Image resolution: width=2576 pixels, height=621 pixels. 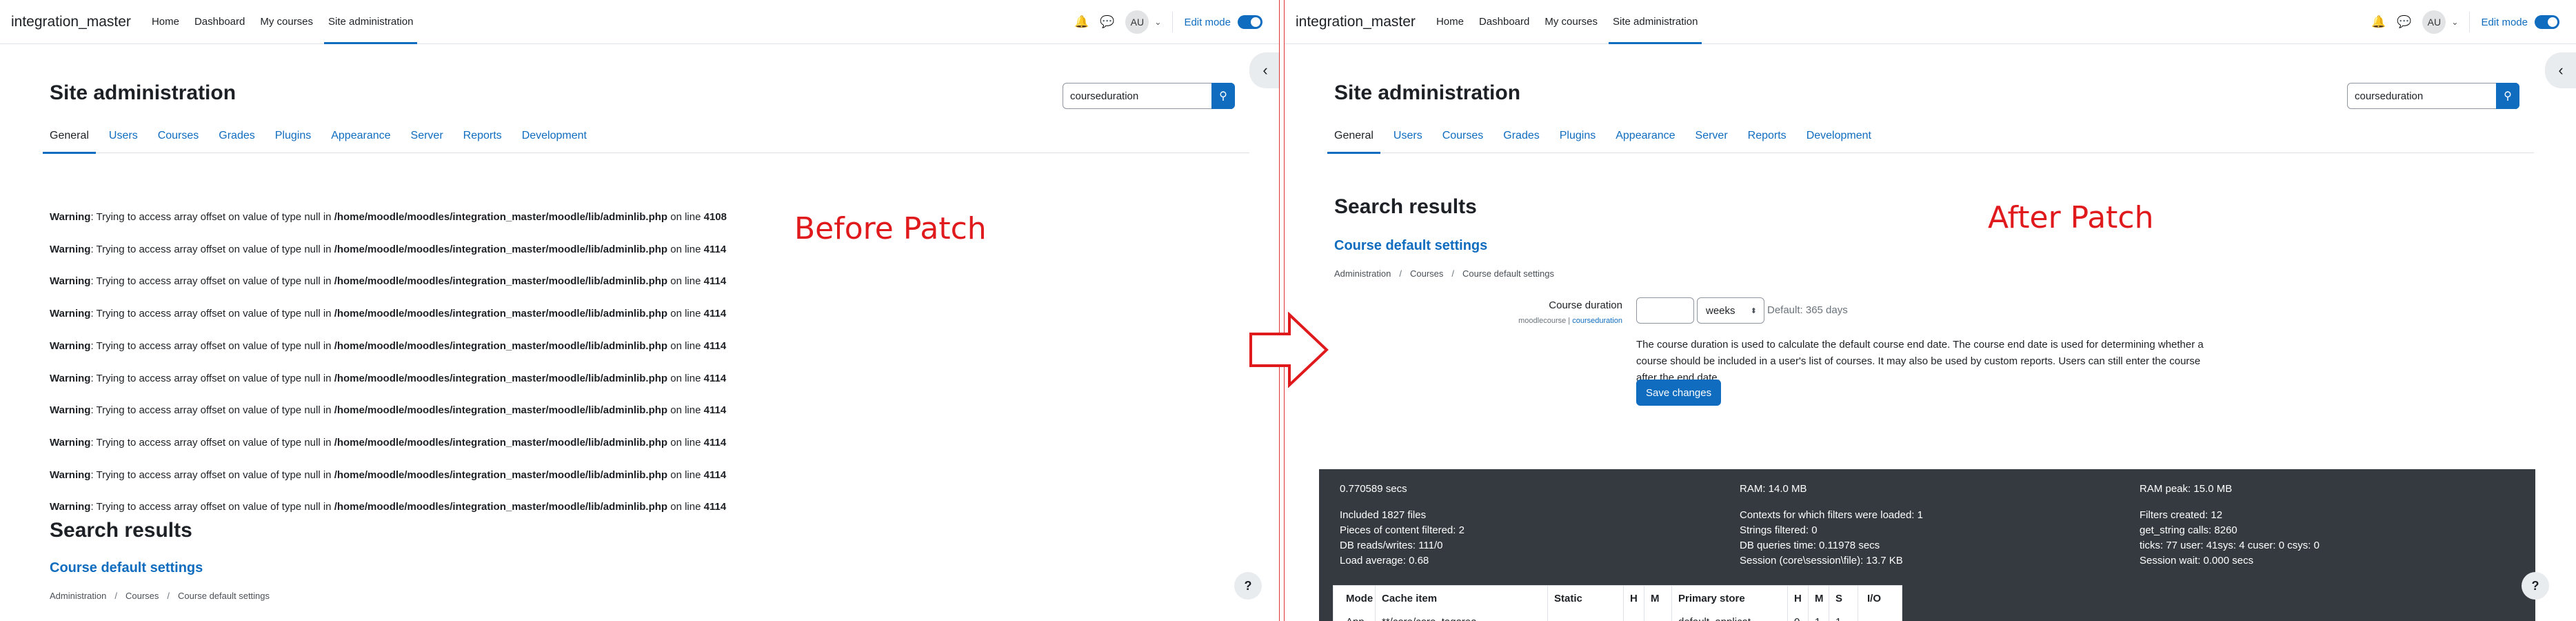 What do you see at coordinates (1373, 489) in the screenshot?
I see `perf-stat: 0.770589 secs` at bounding box center [1373, 489].